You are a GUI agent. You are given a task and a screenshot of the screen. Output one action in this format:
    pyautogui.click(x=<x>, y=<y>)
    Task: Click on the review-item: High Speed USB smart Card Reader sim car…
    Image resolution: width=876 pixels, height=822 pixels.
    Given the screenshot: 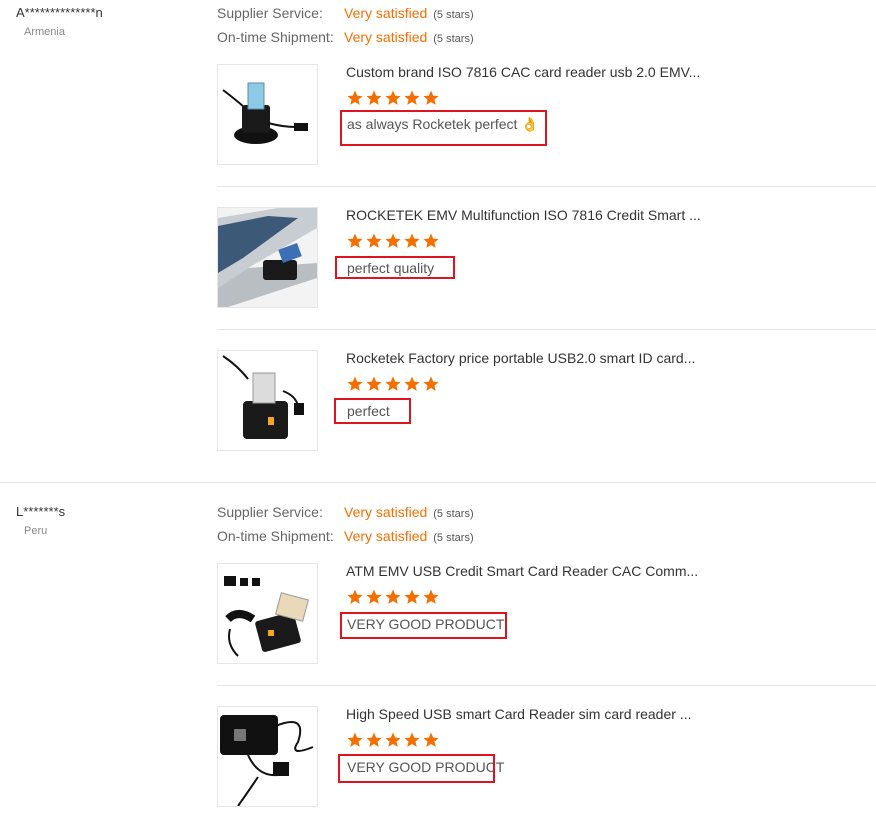 What is the action you would take?
    pyautogui.click(x=546, y=757)
    